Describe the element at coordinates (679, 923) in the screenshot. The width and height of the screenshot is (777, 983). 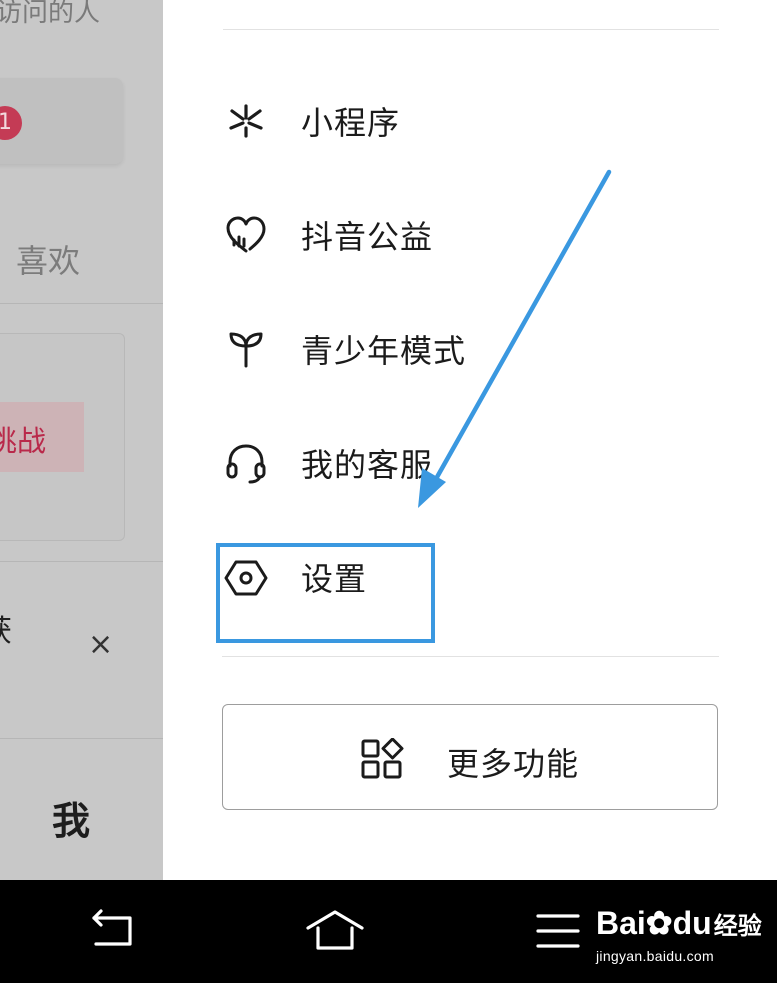
I see `watermark-brand: Bai✿du经验` at that location.